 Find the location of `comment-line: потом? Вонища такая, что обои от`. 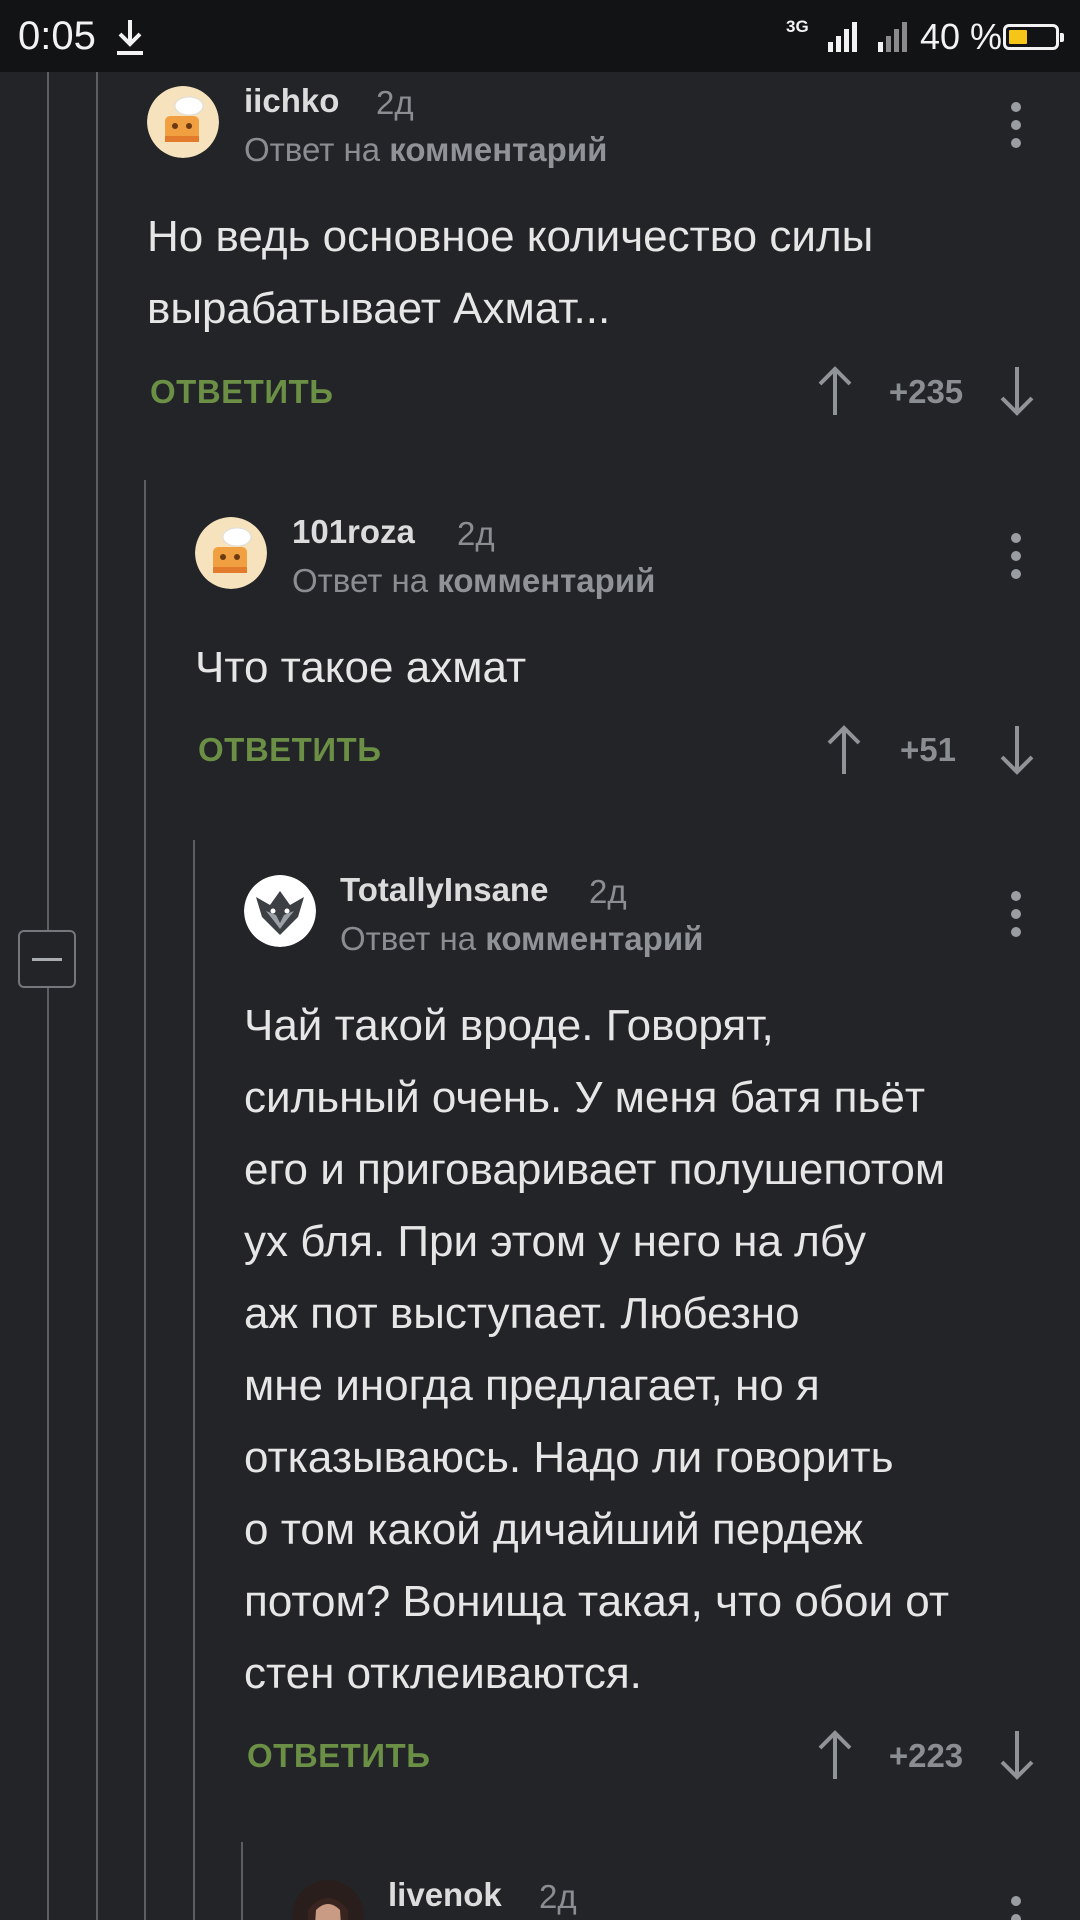

comment-line: потом? Вонища такая, что обои от is located at coordinates (596, 1601).